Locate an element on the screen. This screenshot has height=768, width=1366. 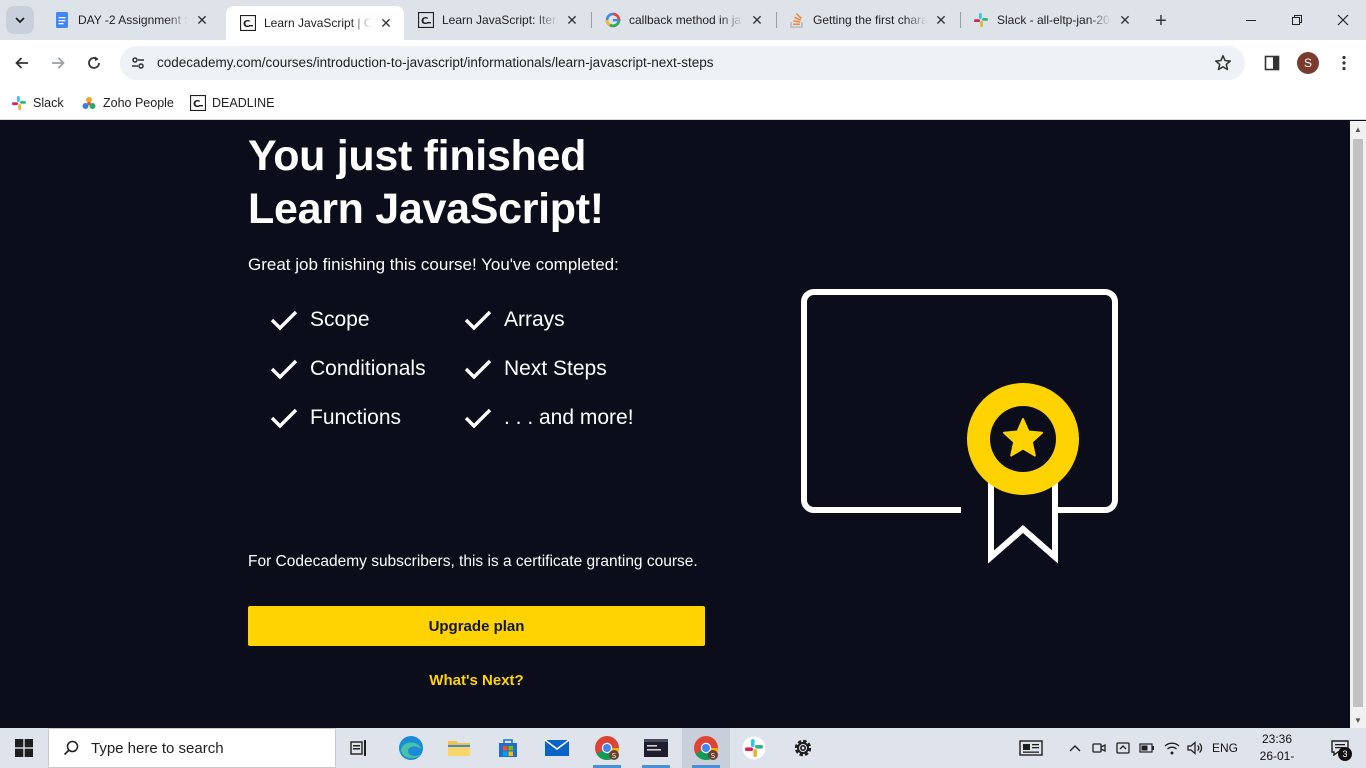
arrow-left-icon is located at coordinates (21, 63).